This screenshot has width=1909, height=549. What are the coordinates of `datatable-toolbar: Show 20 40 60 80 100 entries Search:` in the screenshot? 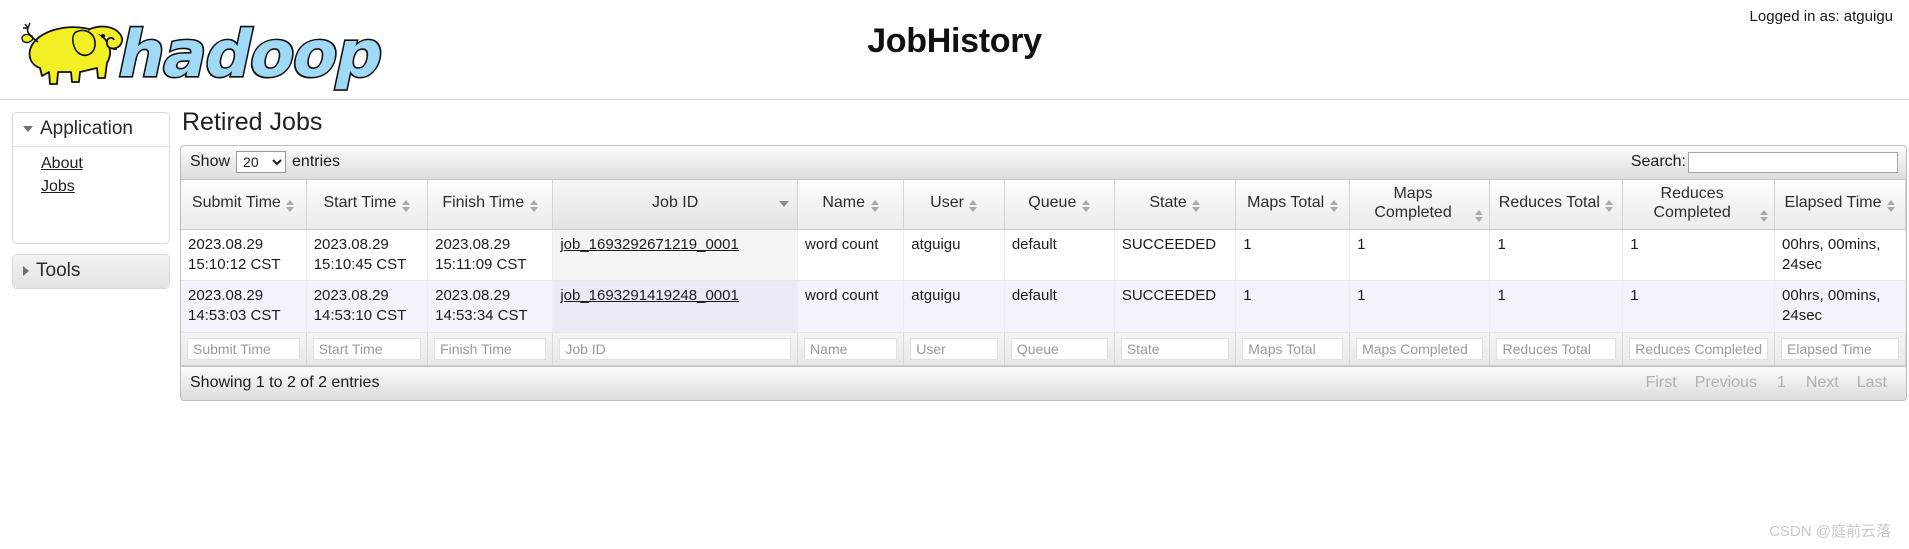 It's located at (1043, 163).